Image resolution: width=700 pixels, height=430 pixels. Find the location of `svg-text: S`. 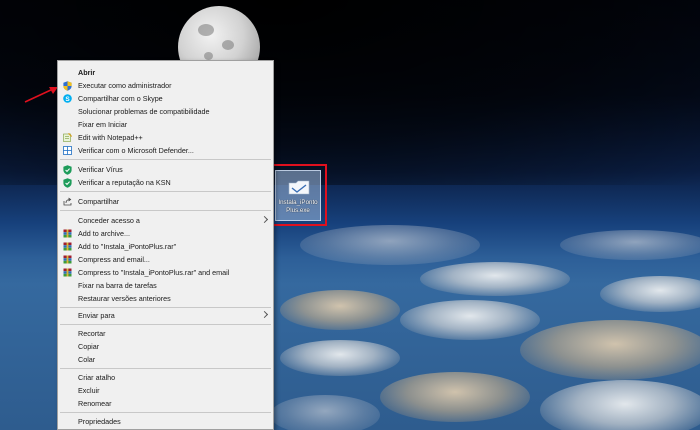

svg-text: S is located at coordinates (67, 99).